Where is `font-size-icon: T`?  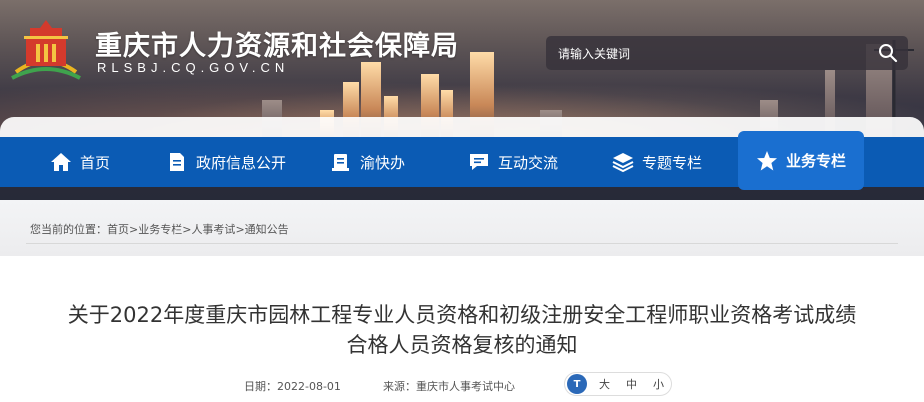
font-size-icon: T is located at coordinates (577, 384).